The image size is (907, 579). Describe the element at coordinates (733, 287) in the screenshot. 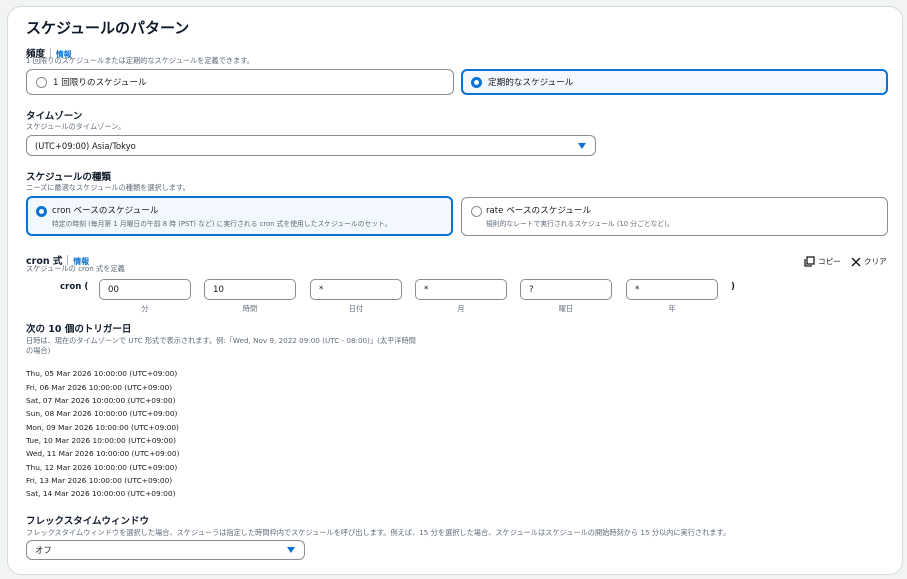

I see `cron-suffix: )` at that location.